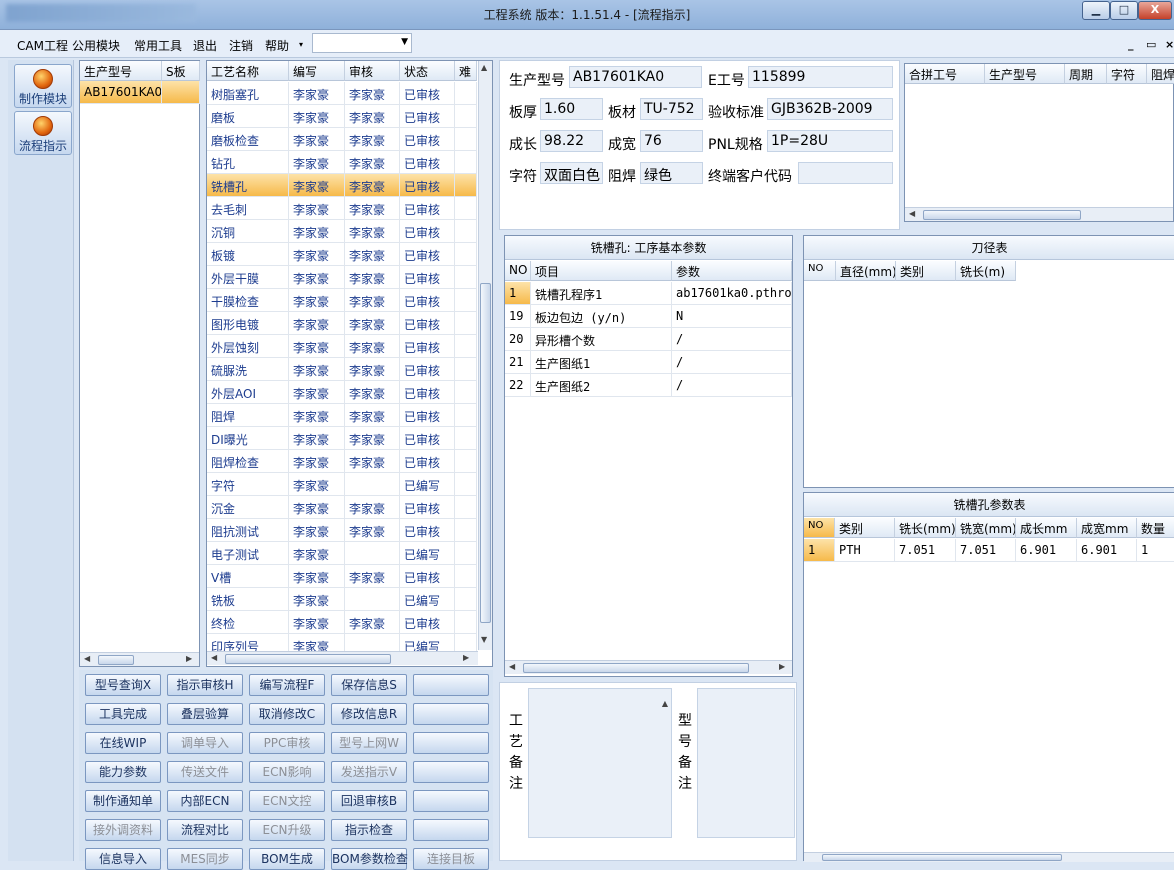  Describe the element at coordinates (248, 484) in the screenshot. I see `process-name-cell: 字符` at that location.